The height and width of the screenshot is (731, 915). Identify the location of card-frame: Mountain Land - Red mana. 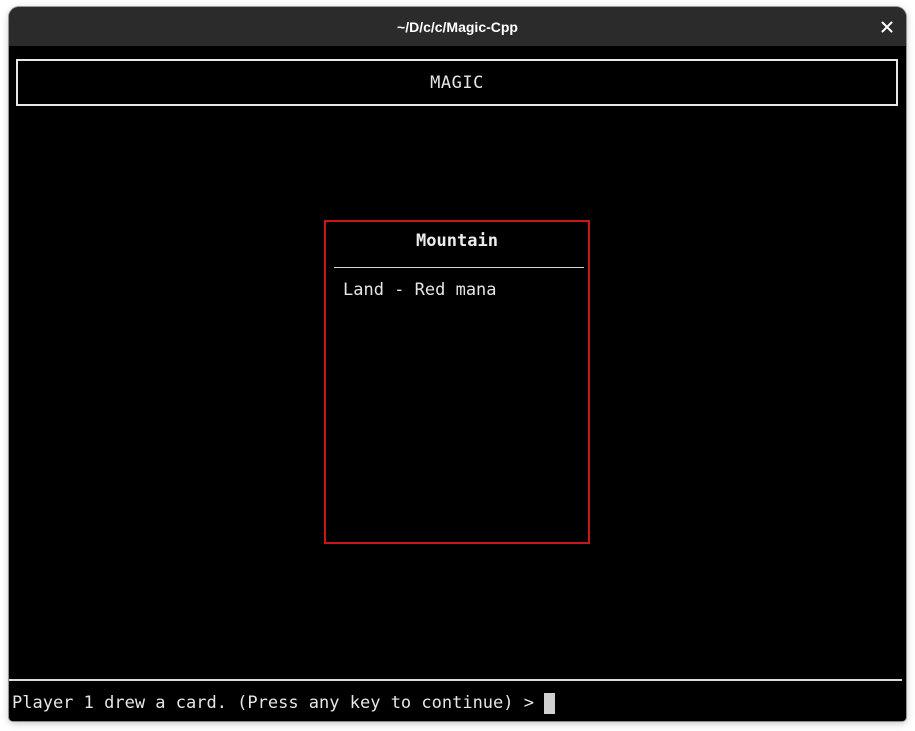
(457, 382).